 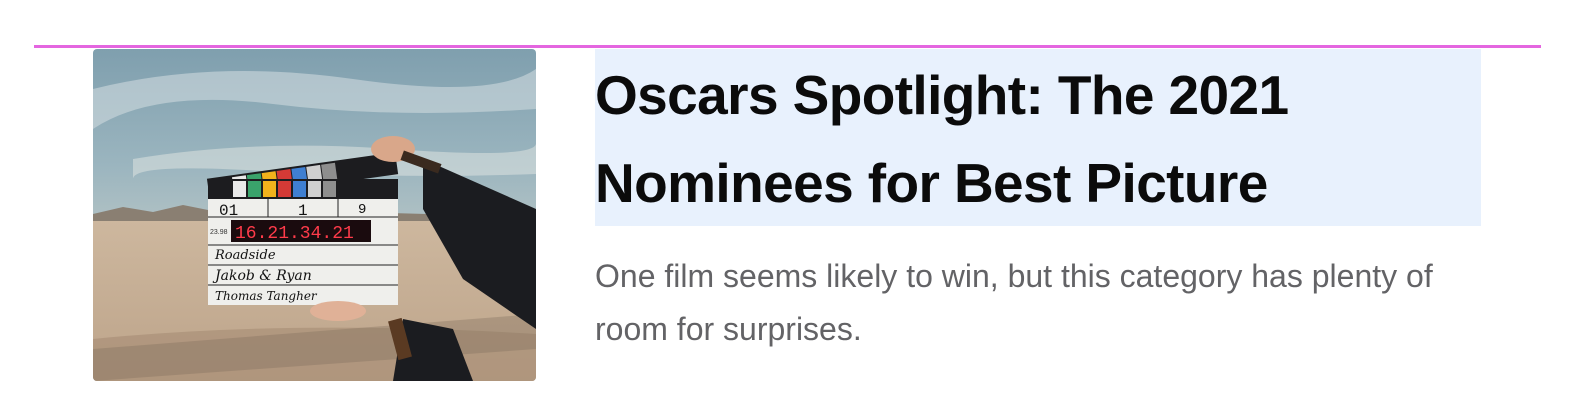 I want to click on clapper-fps: 23.98, so click(x=219, y=232).